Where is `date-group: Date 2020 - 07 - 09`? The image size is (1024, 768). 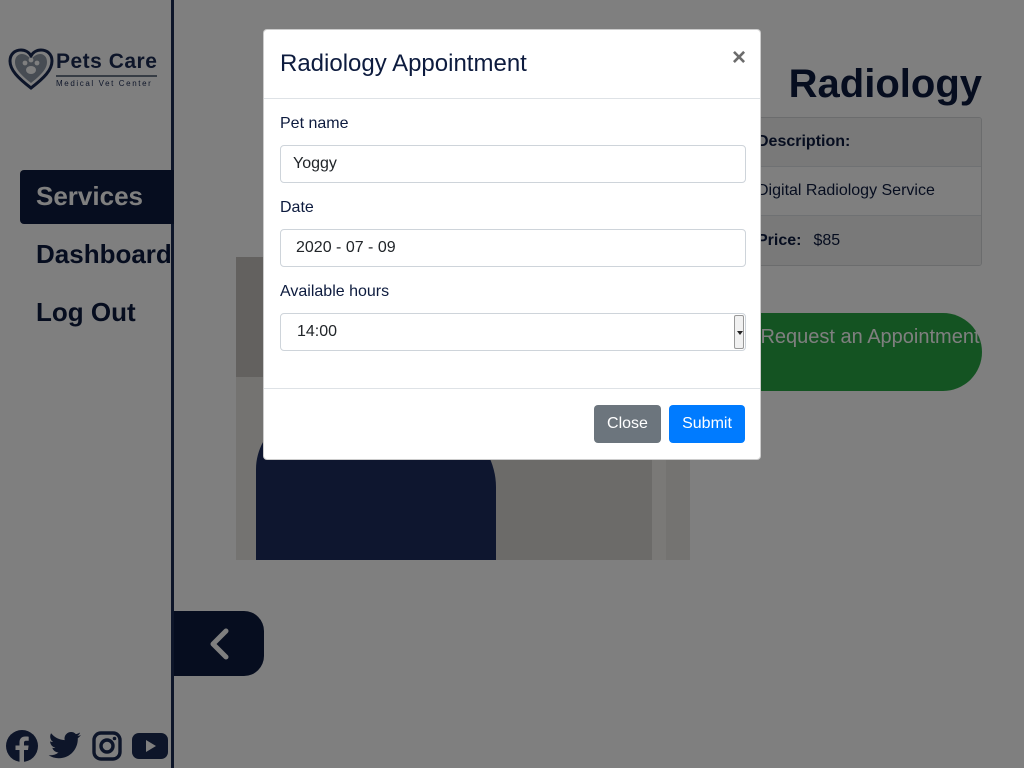 date-group: Date 2020 - 07 - 09 is located at coordinates (513, 233).